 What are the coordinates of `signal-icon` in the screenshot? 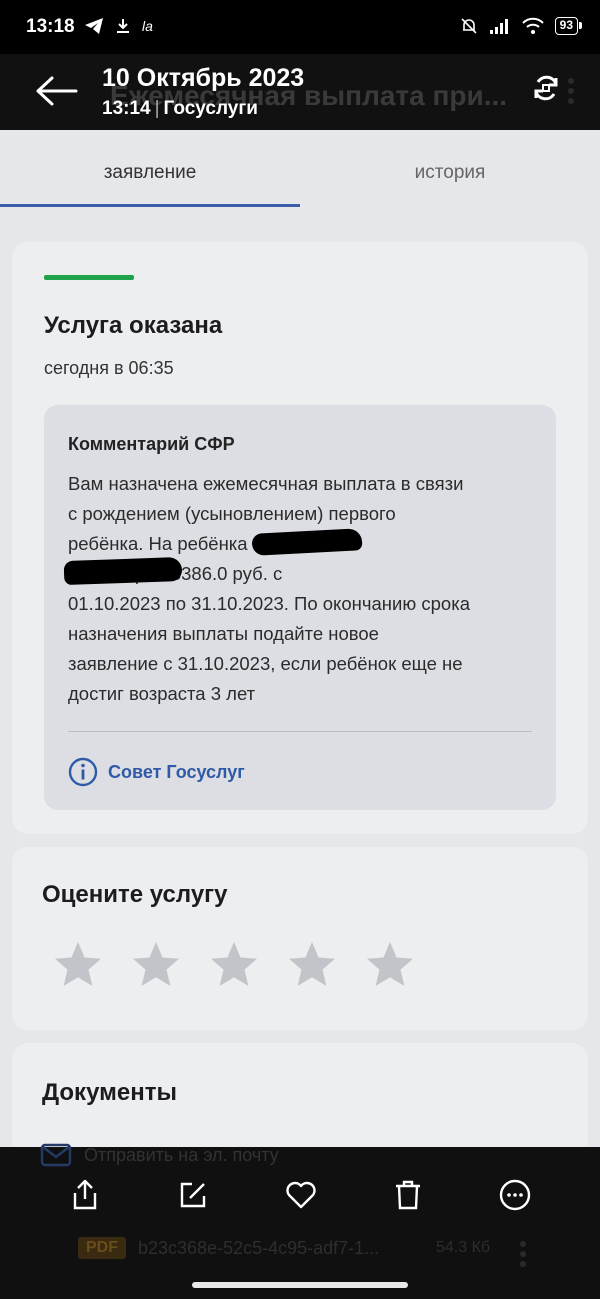 It's located at (498, 26).